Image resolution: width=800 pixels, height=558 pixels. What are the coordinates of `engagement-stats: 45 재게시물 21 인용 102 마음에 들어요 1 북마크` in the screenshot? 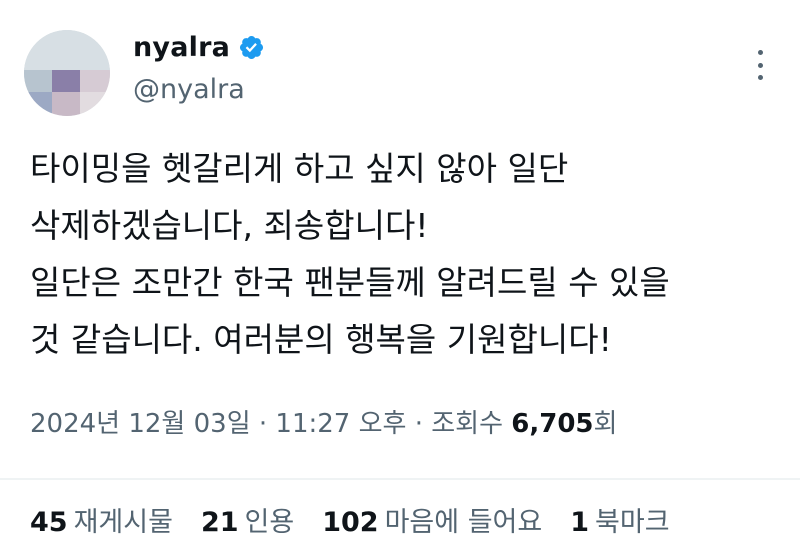 It's located at (350, 519).